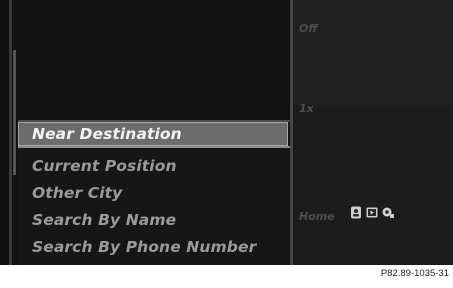 Image resolution: width=453 pixels, height=288 pixels. I want to click on settings-icon, so click(388, 212).